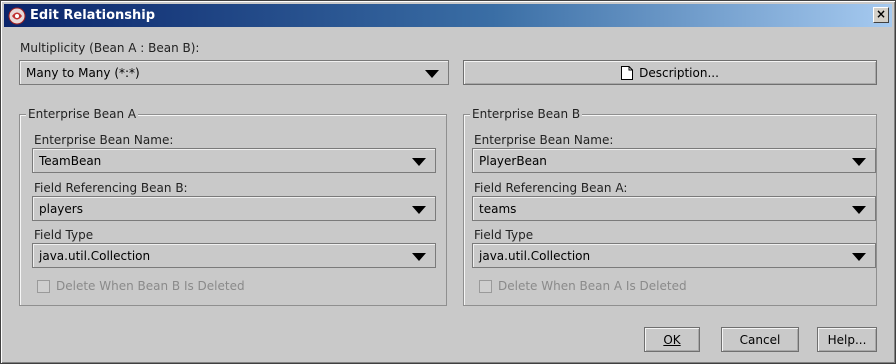 The image size is (896, 364). Describe the element at coordinates (61, 209) in the screenshot. I see `bean-a-field-value: players` at that location.